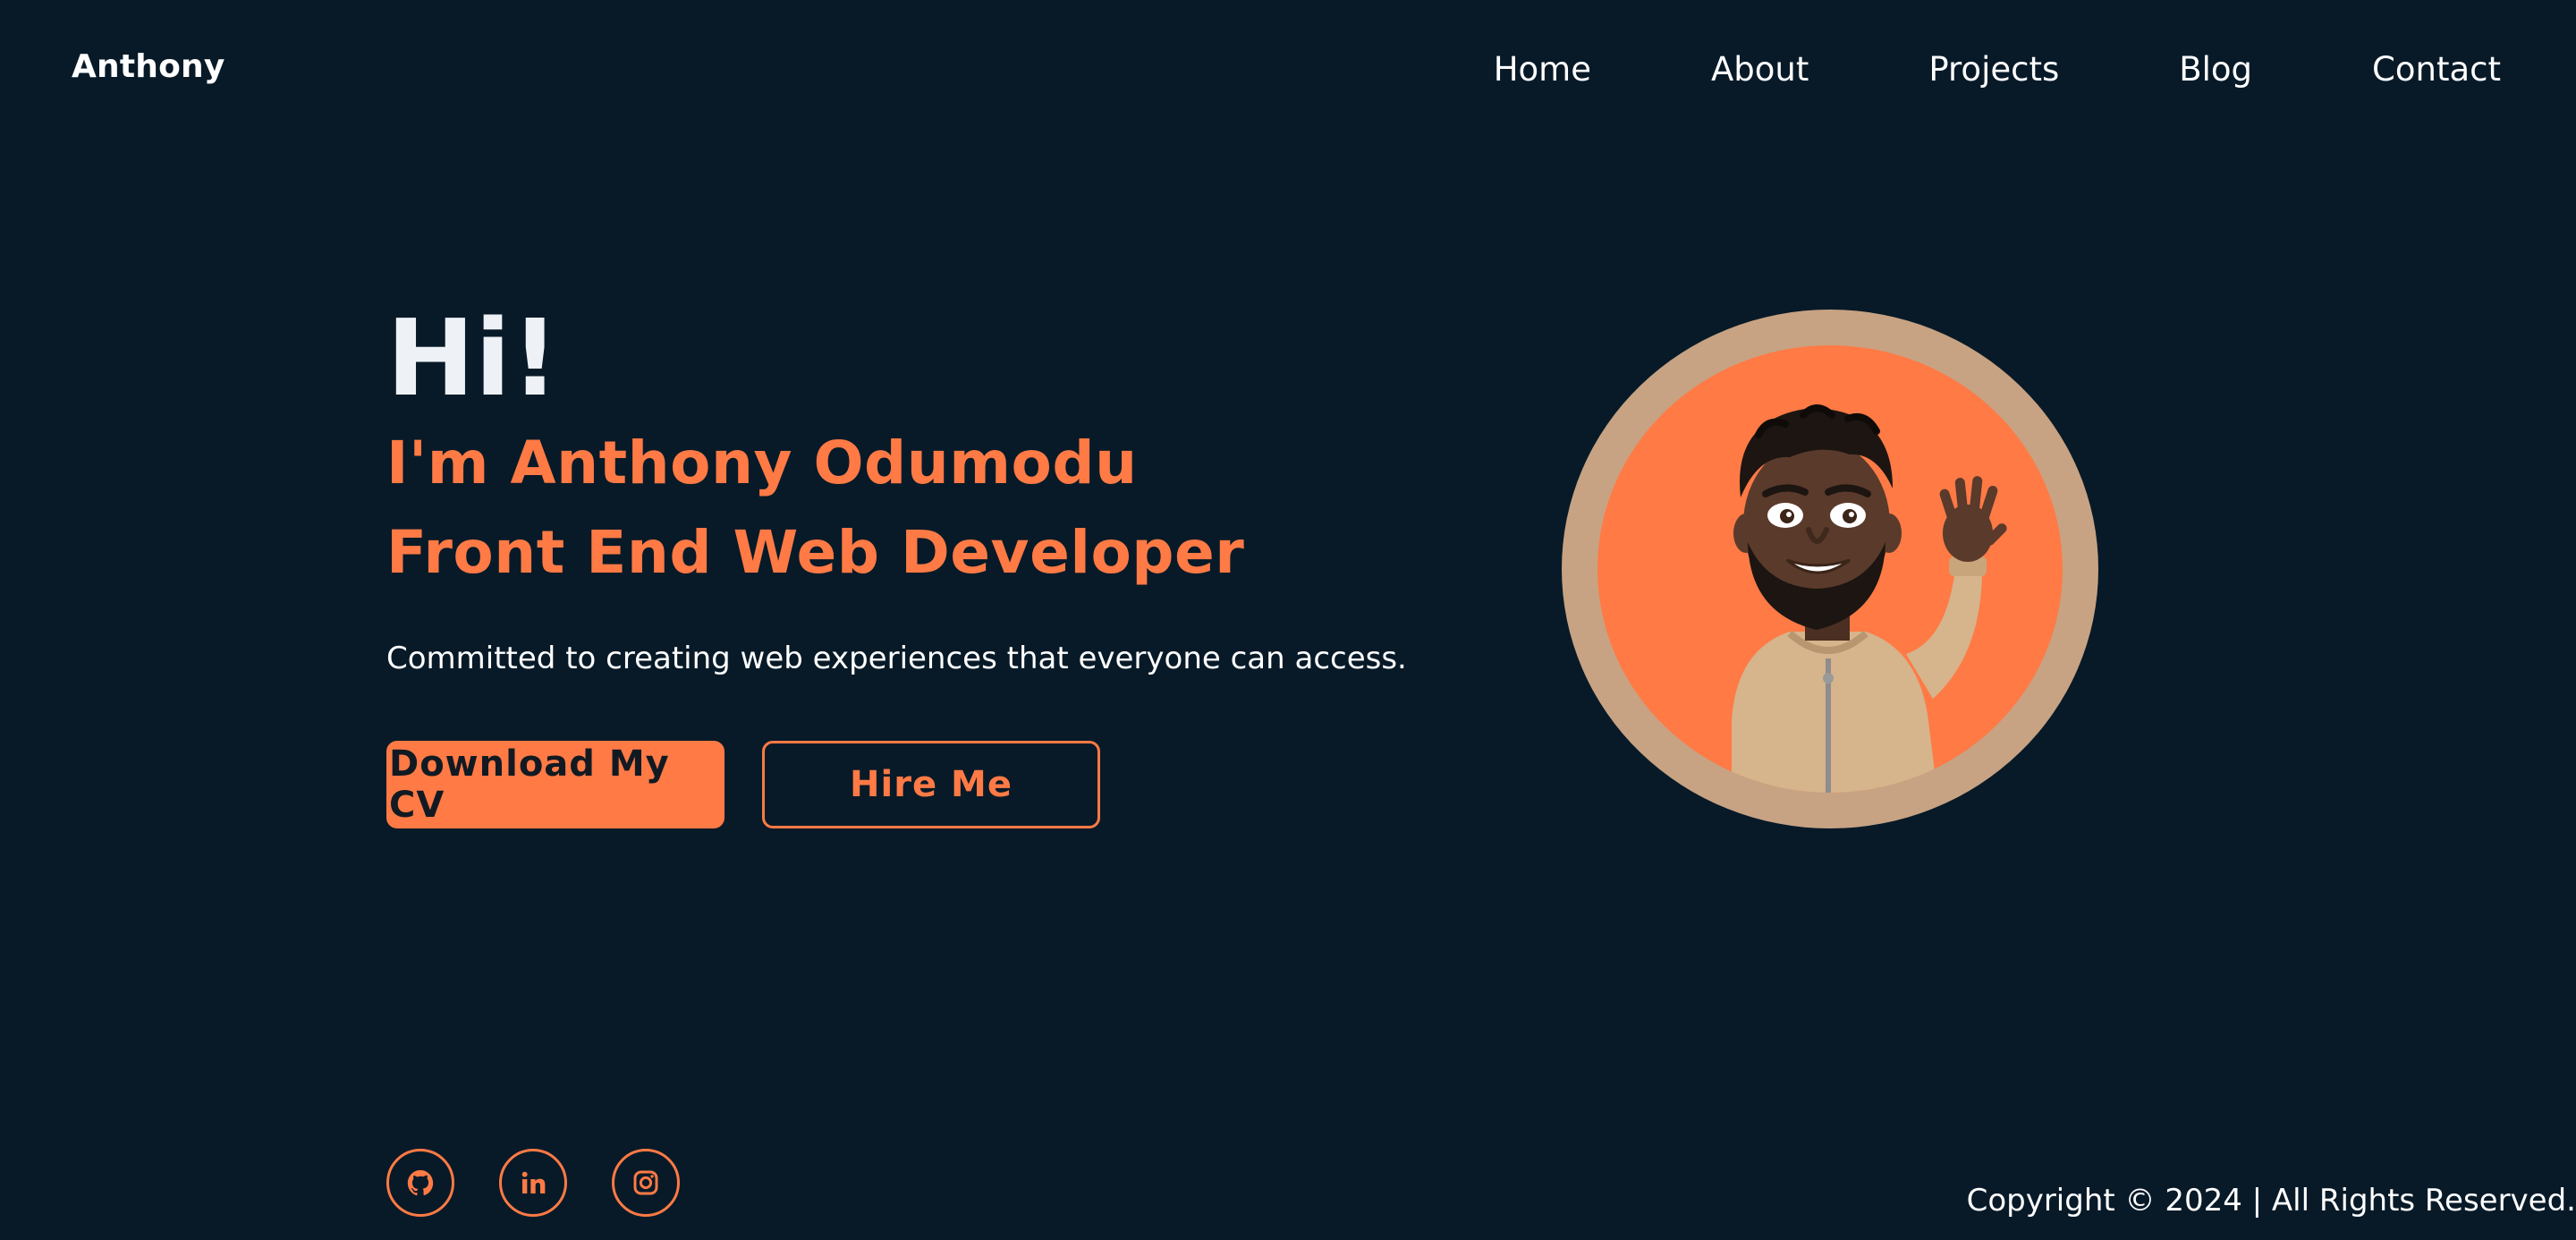 The height and width of the screenshot is (1240, 2576). I want to click on avatar-ring, so click(1830, 569).